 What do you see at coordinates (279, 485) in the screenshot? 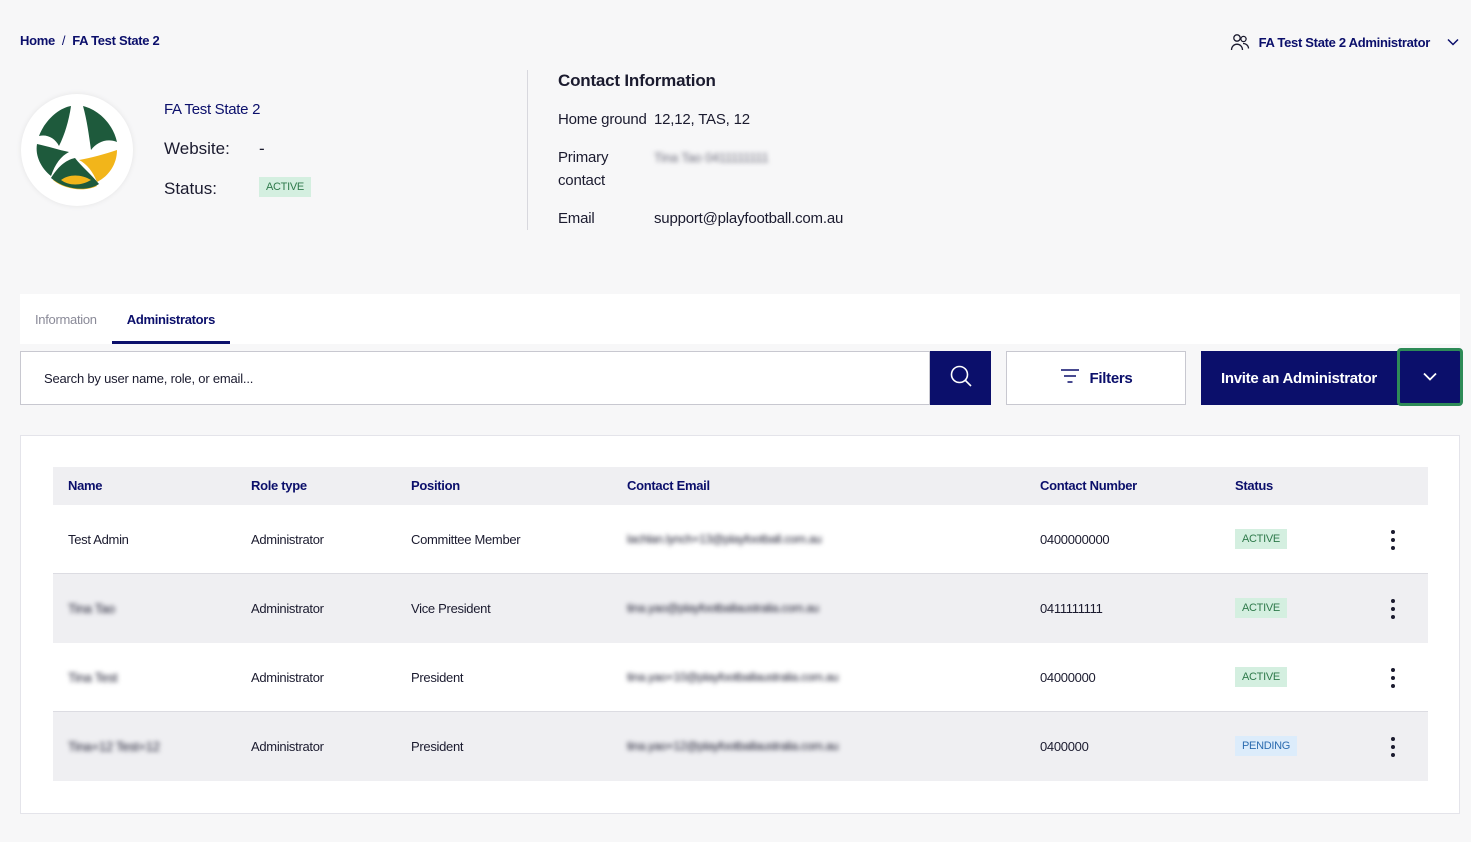
I see `column-header-role-type: Role type` at bounding box center [279, 485].